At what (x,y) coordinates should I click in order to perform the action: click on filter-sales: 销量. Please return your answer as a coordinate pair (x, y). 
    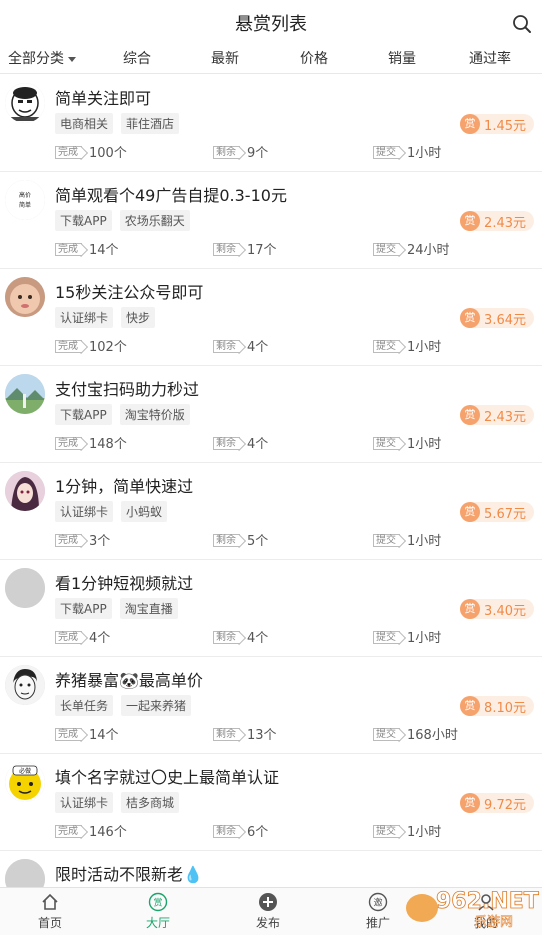
    Looking at the image, I should click on (402, 58).